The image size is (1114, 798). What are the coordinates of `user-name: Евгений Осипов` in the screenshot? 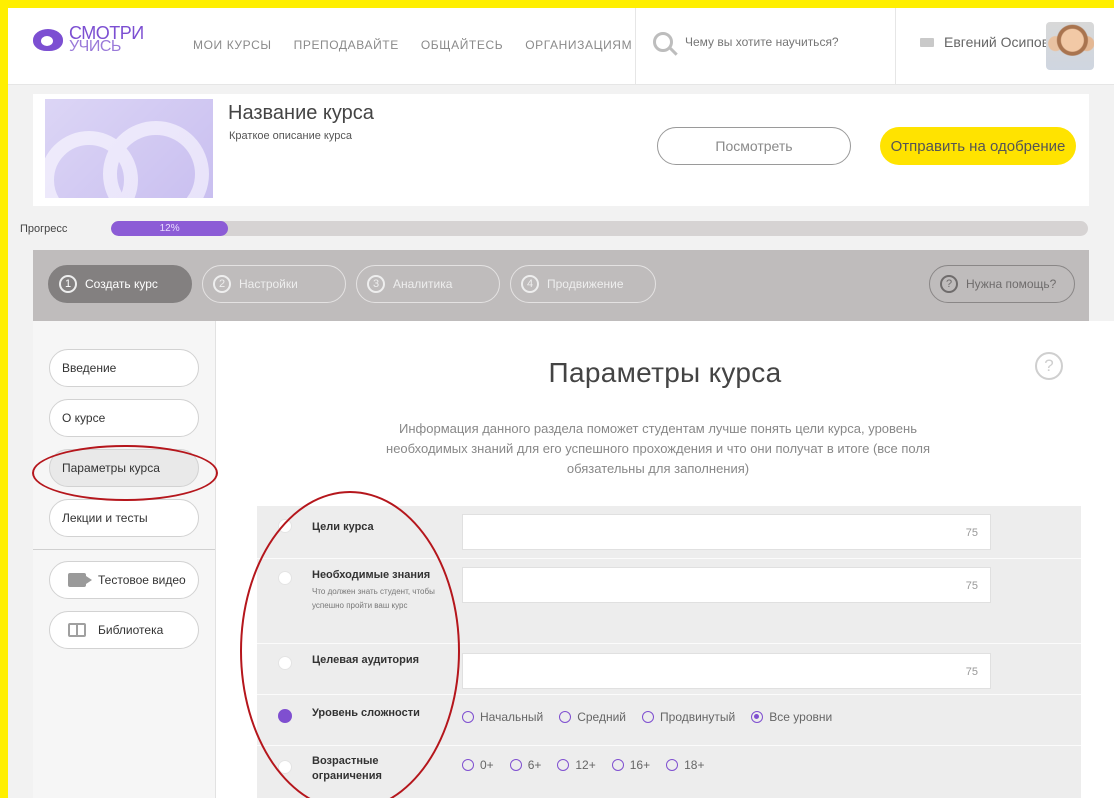 It's located at (996, 42).